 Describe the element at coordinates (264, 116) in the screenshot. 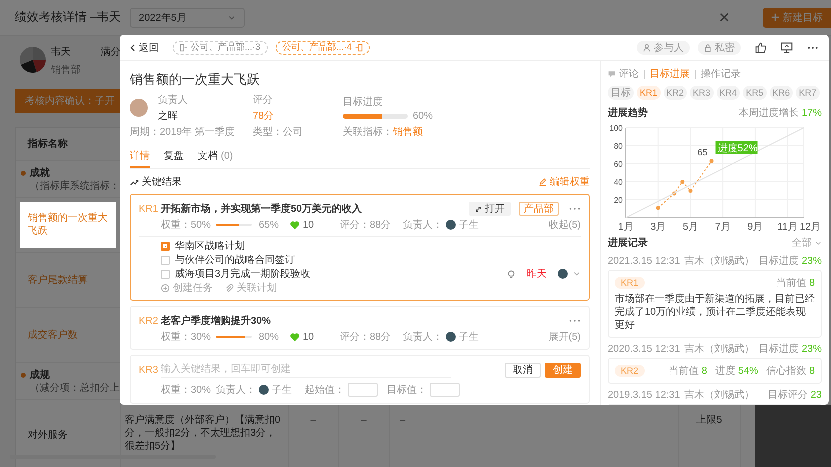

I see `score-value: 78分` at that location.